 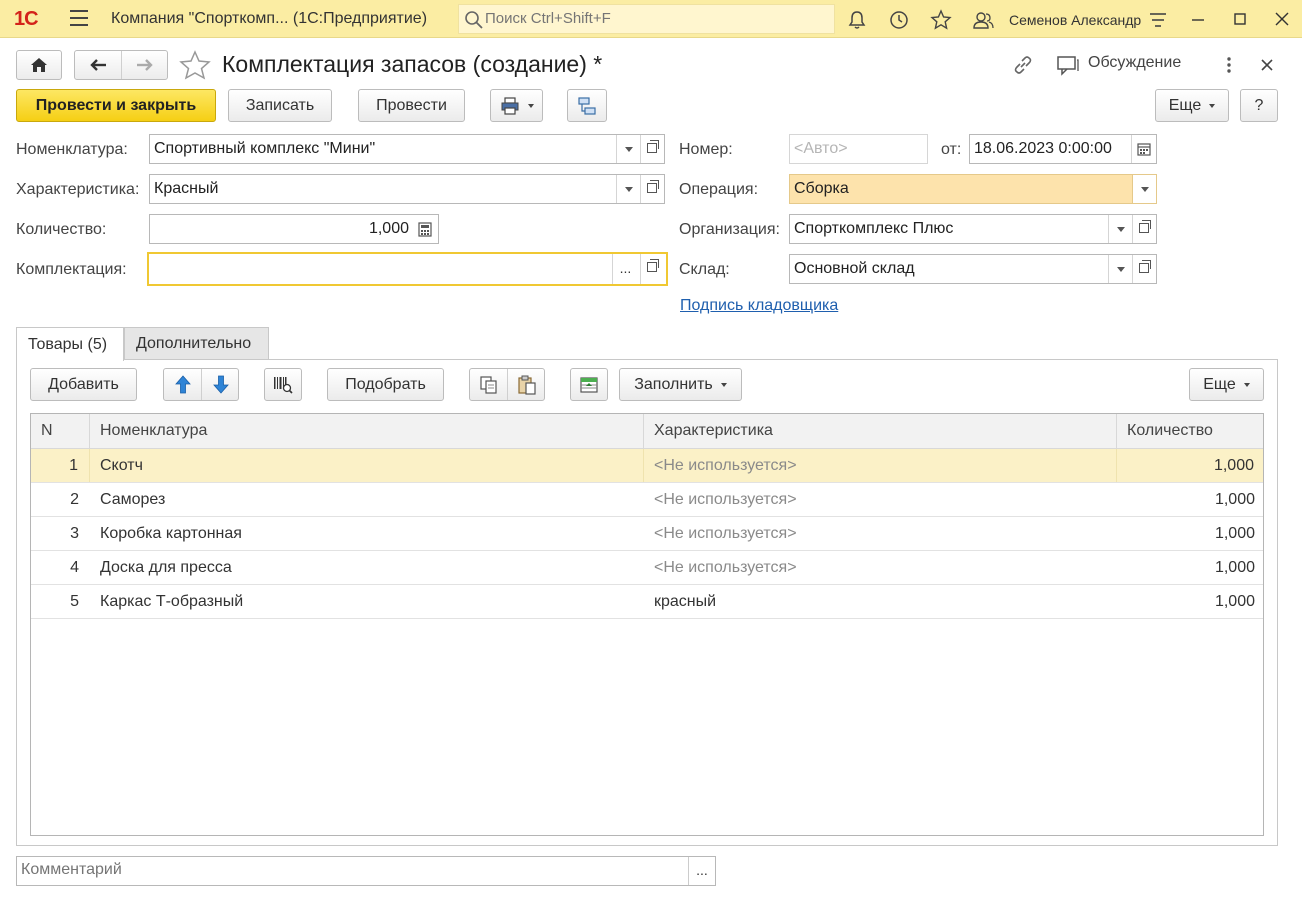 I want to click on cell-nomenclature: Каркас Т-образный, so click(x=367, y=601).